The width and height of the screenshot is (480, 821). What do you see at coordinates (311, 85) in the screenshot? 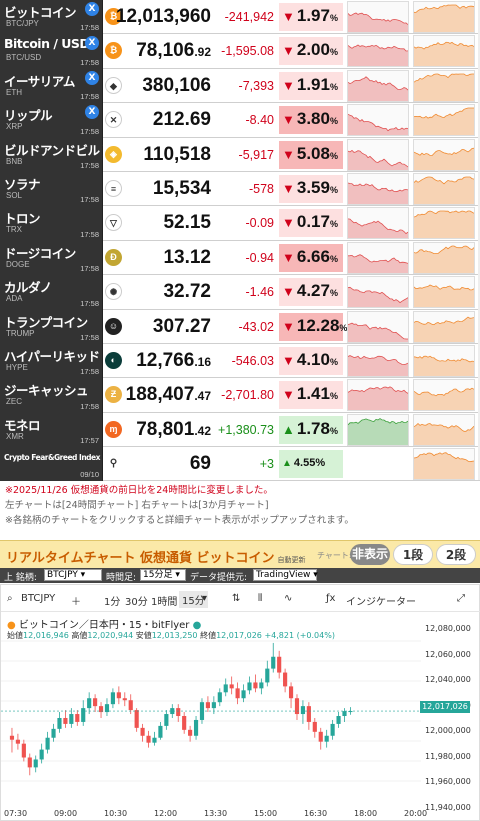
I see `change-percent: ▼ 1.91%` at bounding box center [311, 85].